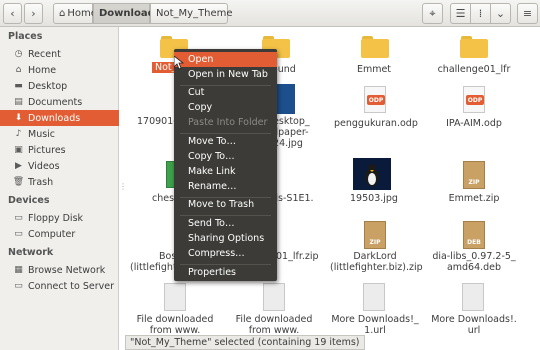 This screenshot has height=350, width=540. I want to click on list-view-button: ☰, so click(460, 13).